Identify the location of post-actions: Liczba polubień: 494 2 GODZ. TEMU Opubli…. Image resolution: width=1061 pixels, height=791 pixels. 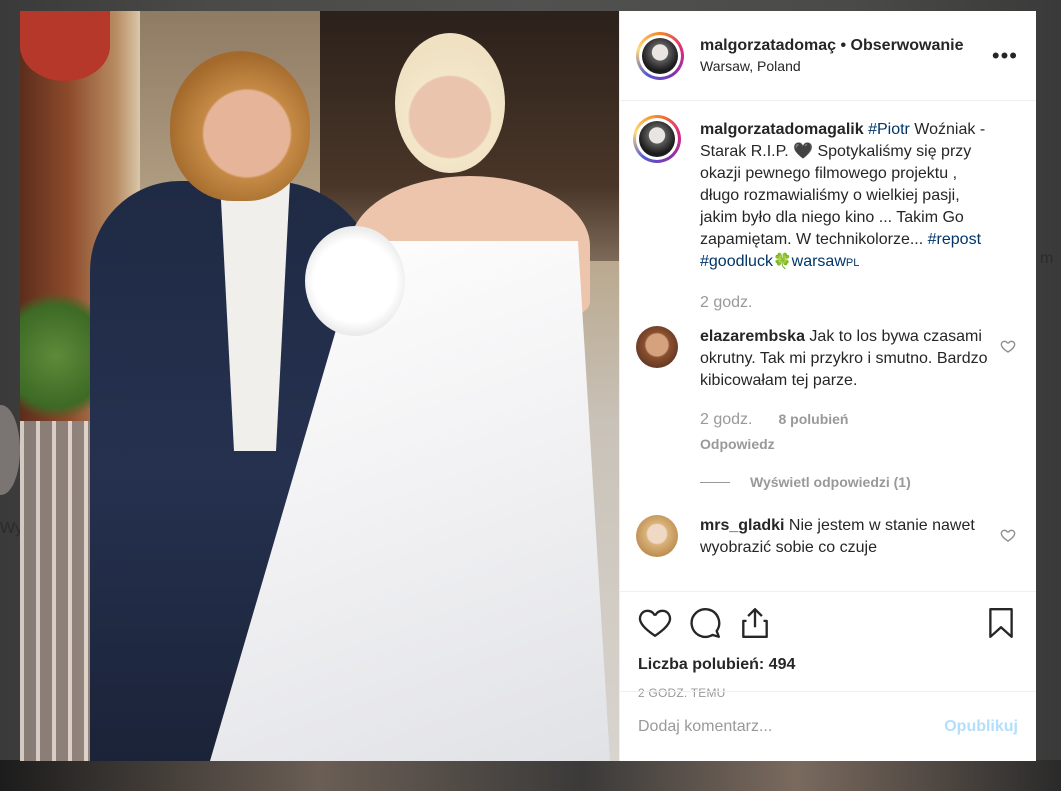
(828, 676).